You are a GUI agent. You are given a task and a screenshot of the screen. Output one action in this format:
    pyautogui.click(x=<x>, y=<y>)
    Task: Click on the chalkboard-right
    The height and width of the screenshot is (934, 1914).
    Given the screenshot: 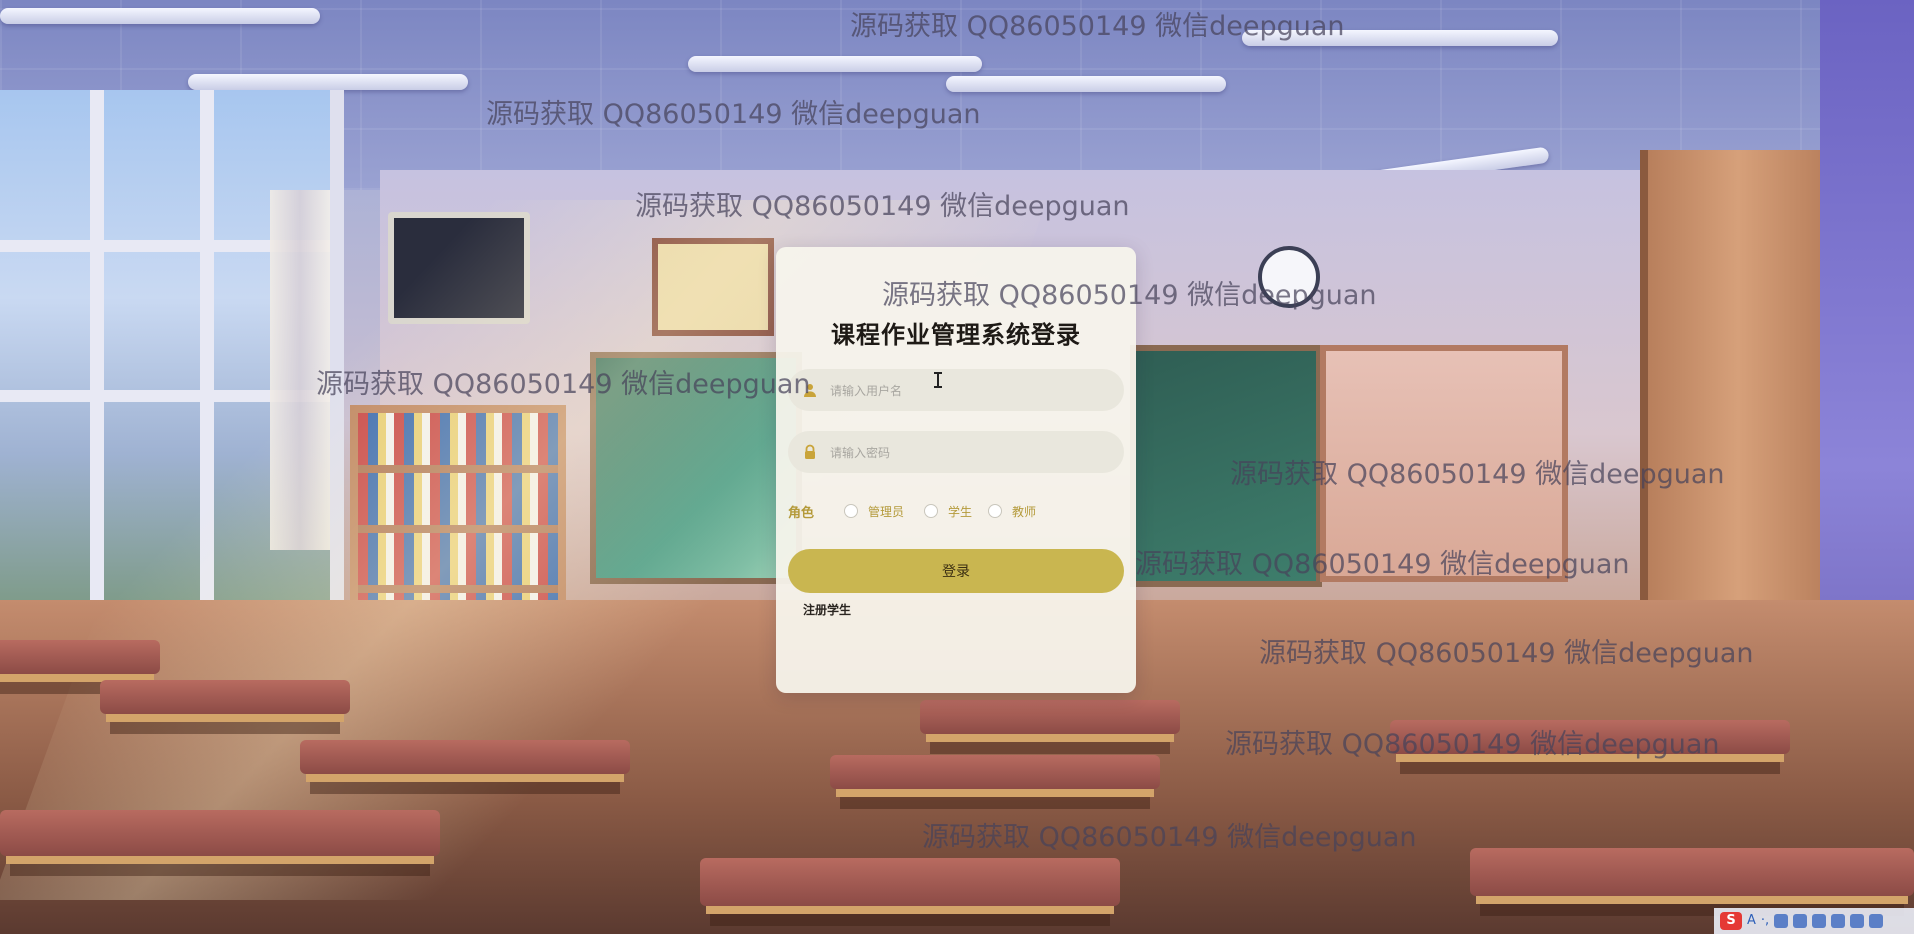 What is the action you would take?
    pyautogui.click(x=1226, y=466)
    